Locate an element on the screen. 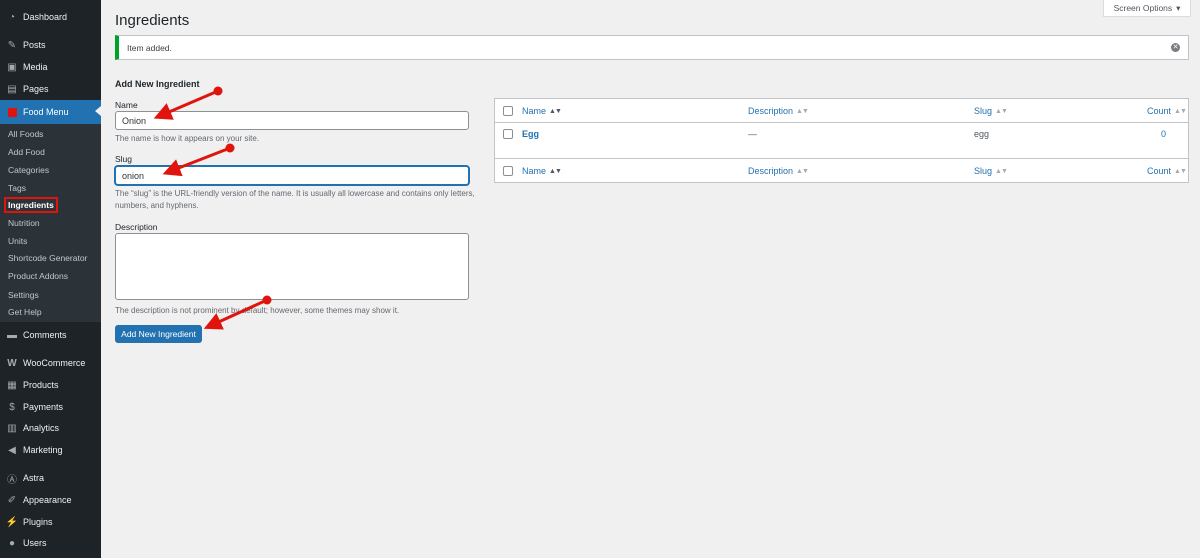  row-count-link: 0 is located at coordinates (1163, 134).